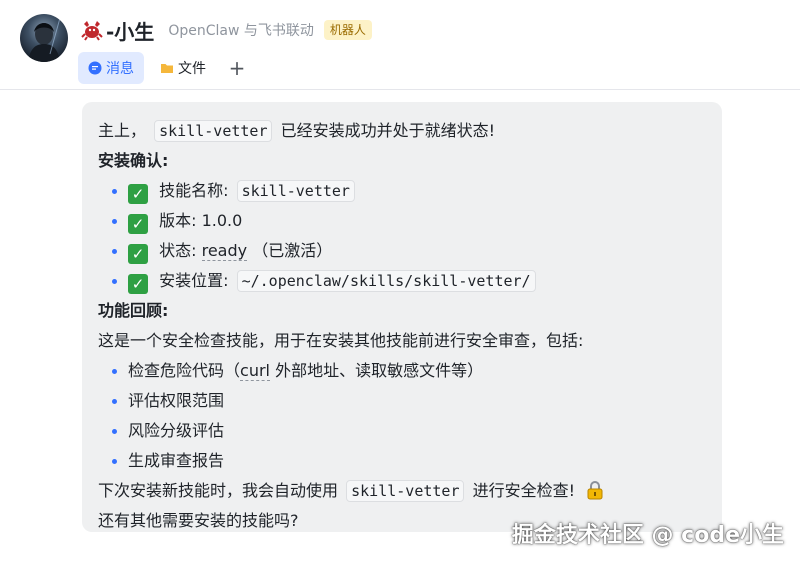  I want to click on item-text: 风险分级评估, so click(176, 430).